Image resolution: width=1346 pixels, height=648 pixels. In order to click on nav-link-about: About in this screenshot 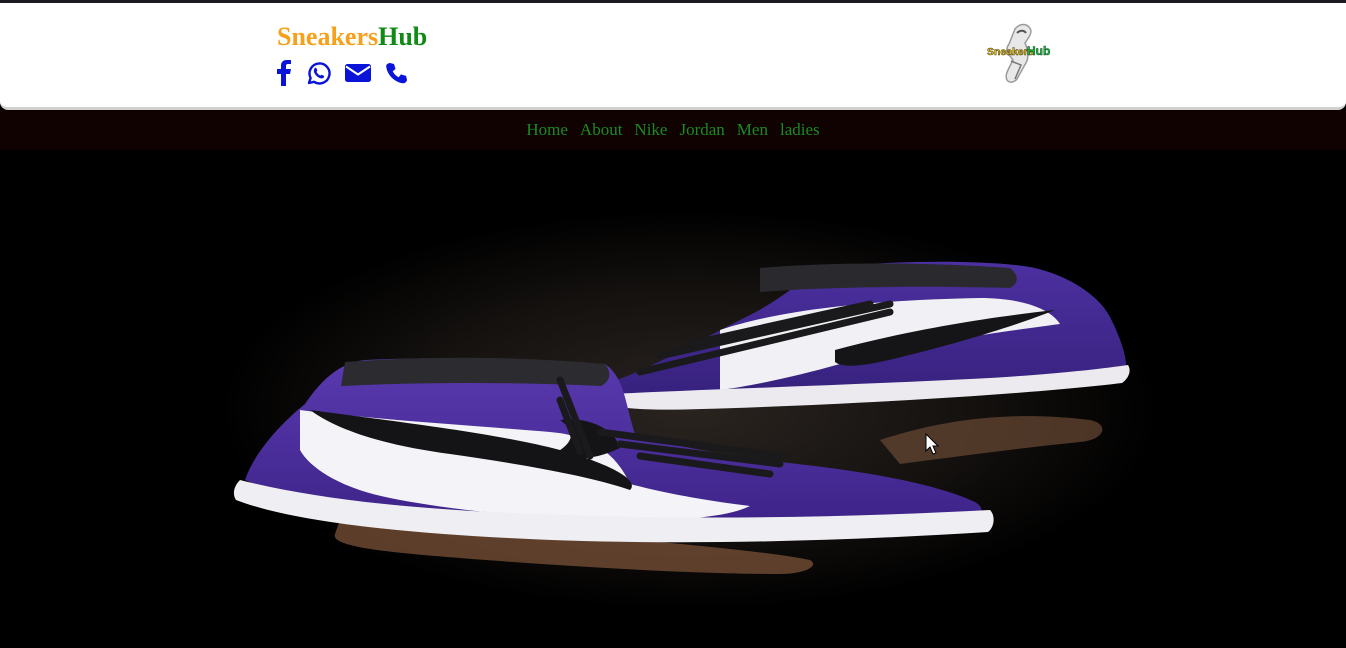, I will do `click(601, 129)`.